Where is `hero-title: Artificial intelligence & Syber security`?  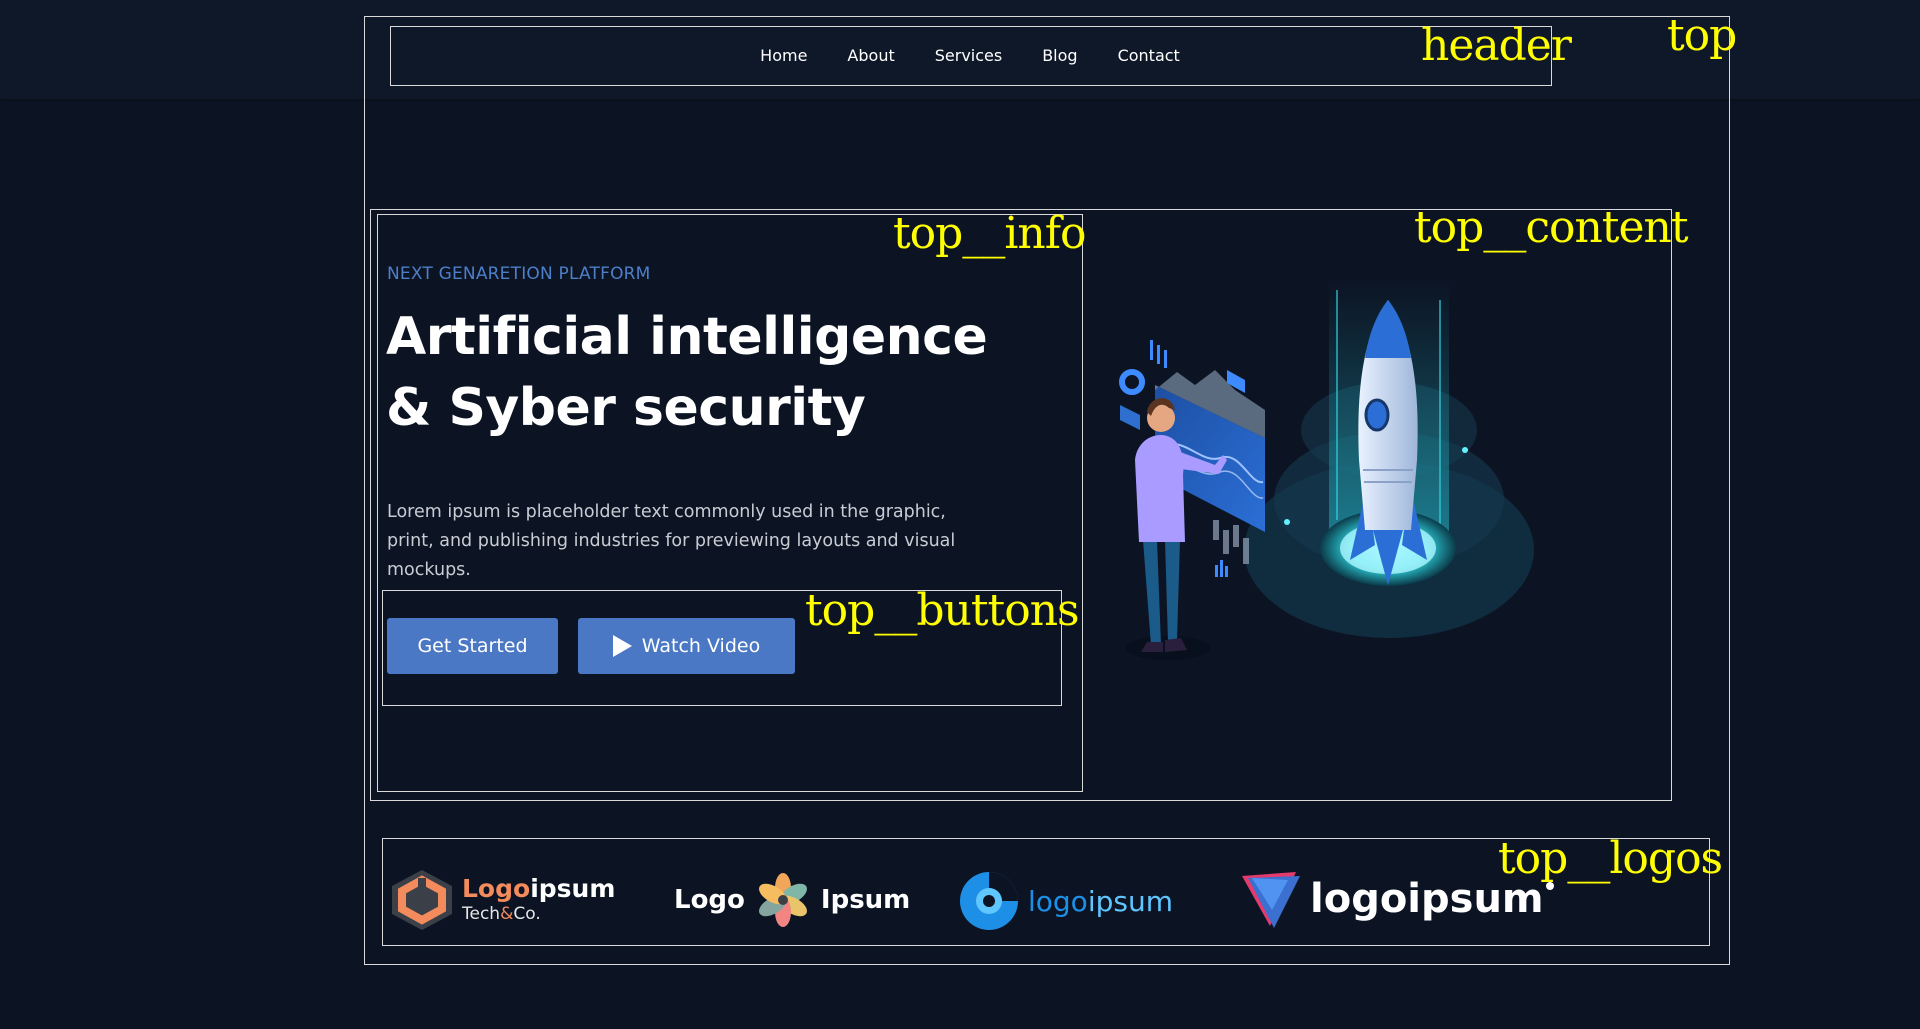 hero-title: Artificial intelligence & Syber security is located at coordinates (731, 373).